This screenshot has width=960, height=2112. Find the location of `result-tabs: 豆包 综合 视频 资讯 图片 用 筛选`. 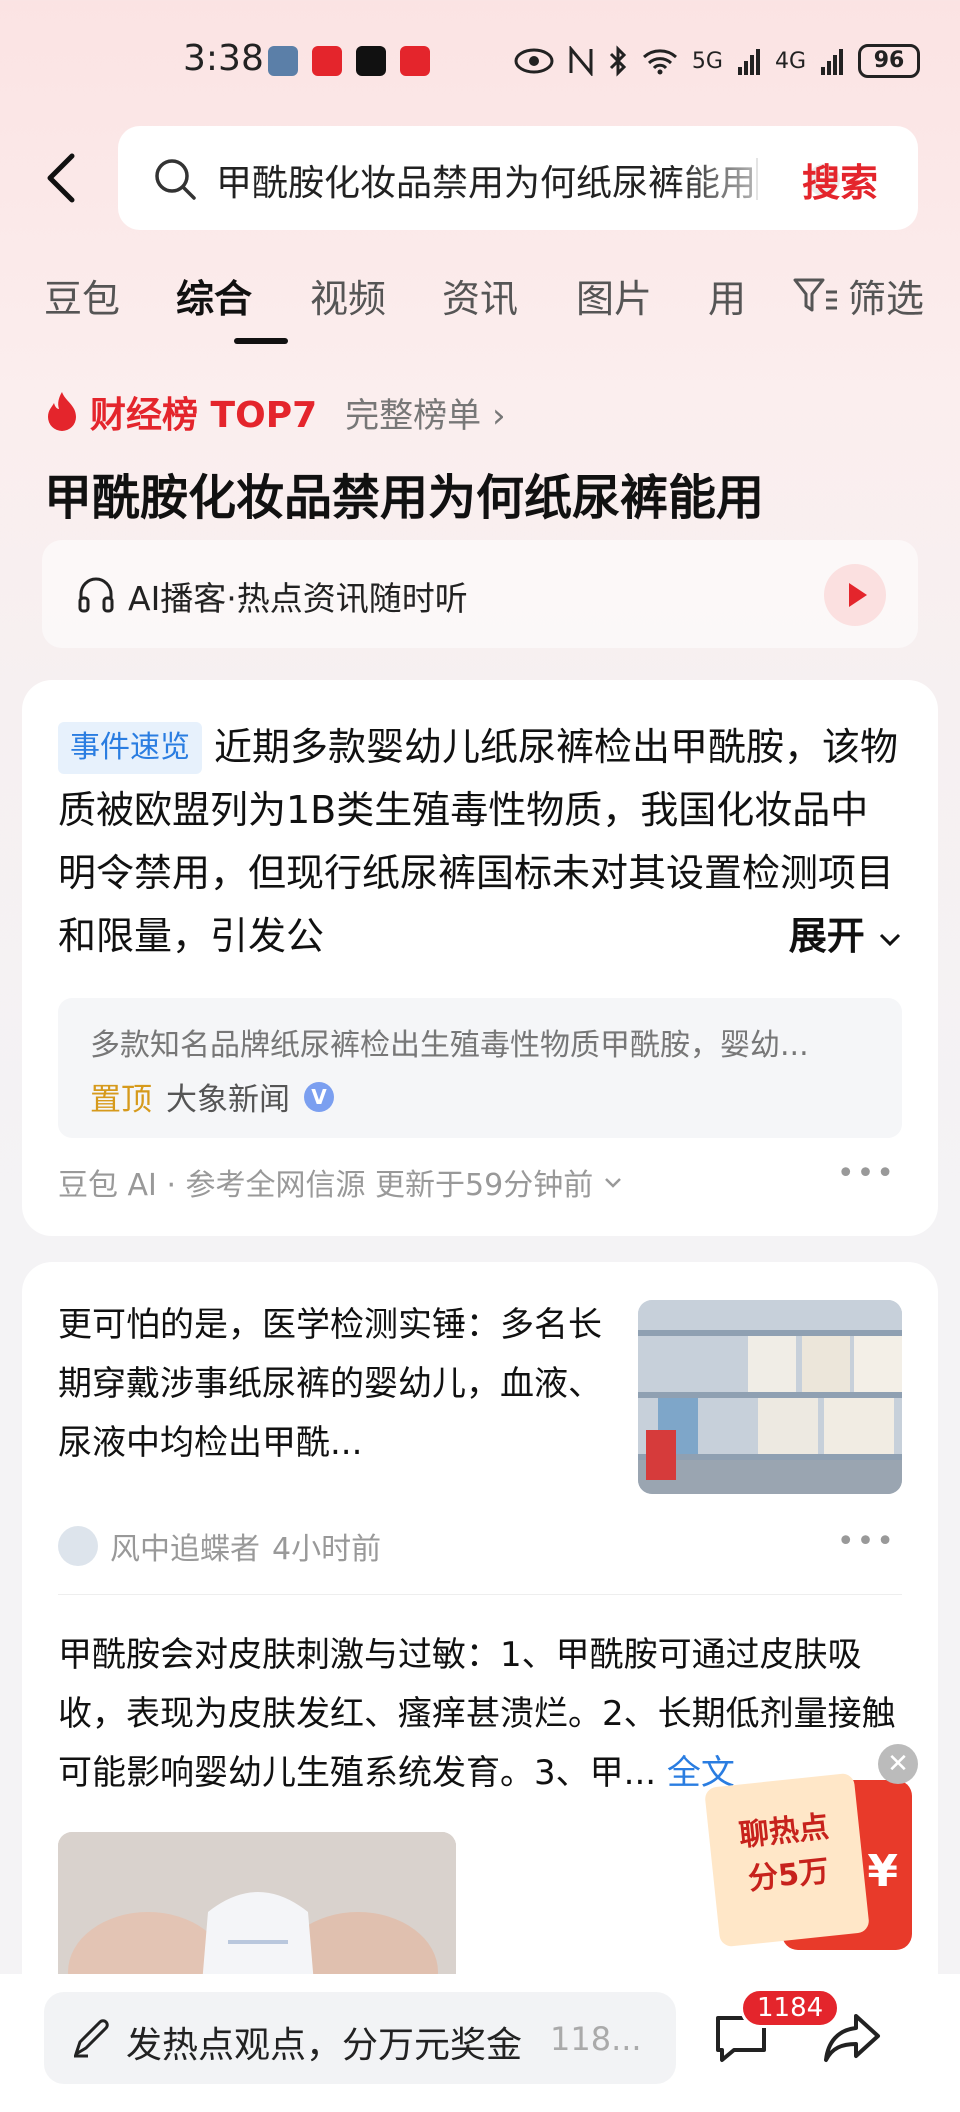

result-tabs: 豆包 综合 视频 资讯 图片 用 筛选 is located at coordinates (484, 308).